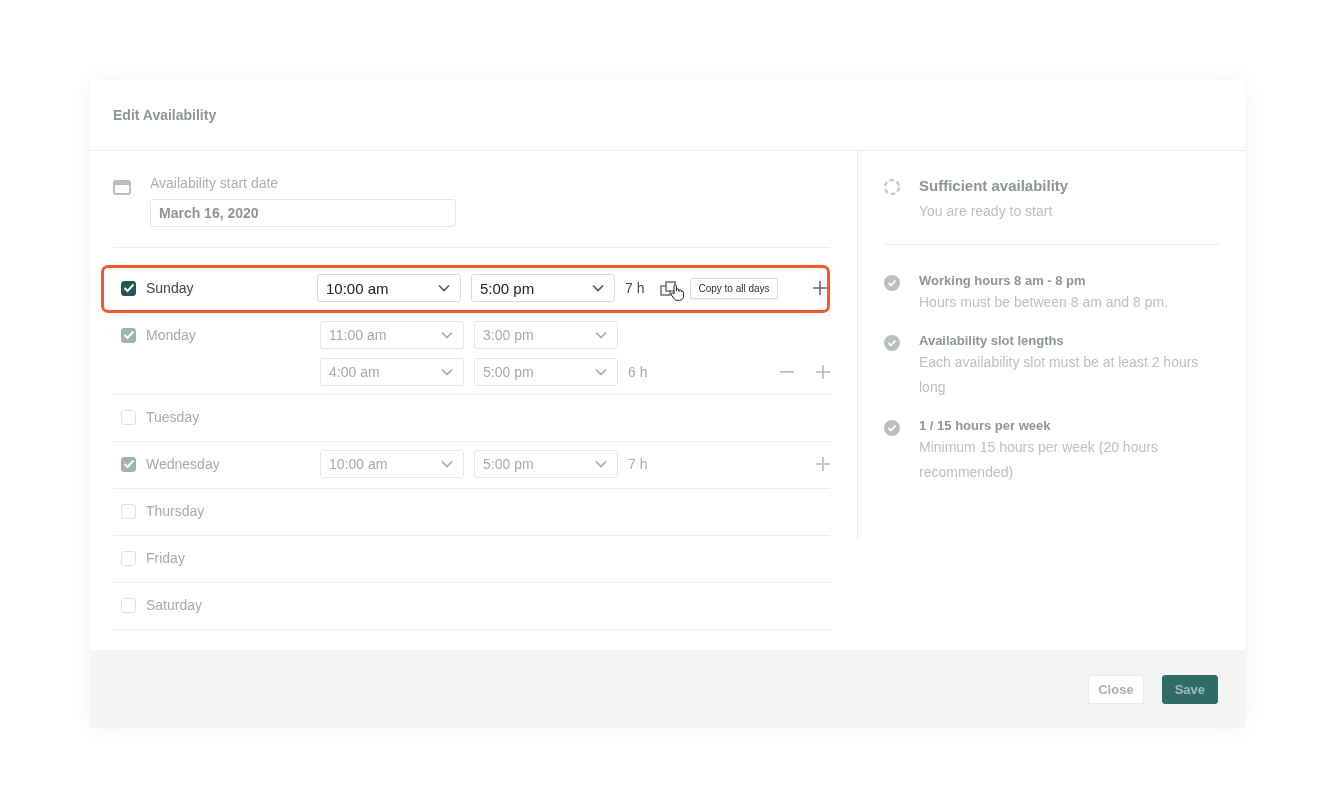 The height and width of the screenshot is (806, 1332). What do you see at coordinates (165, 558) in the screenshot?
I see `day-name: Friday` at bounding box center [165, 558].